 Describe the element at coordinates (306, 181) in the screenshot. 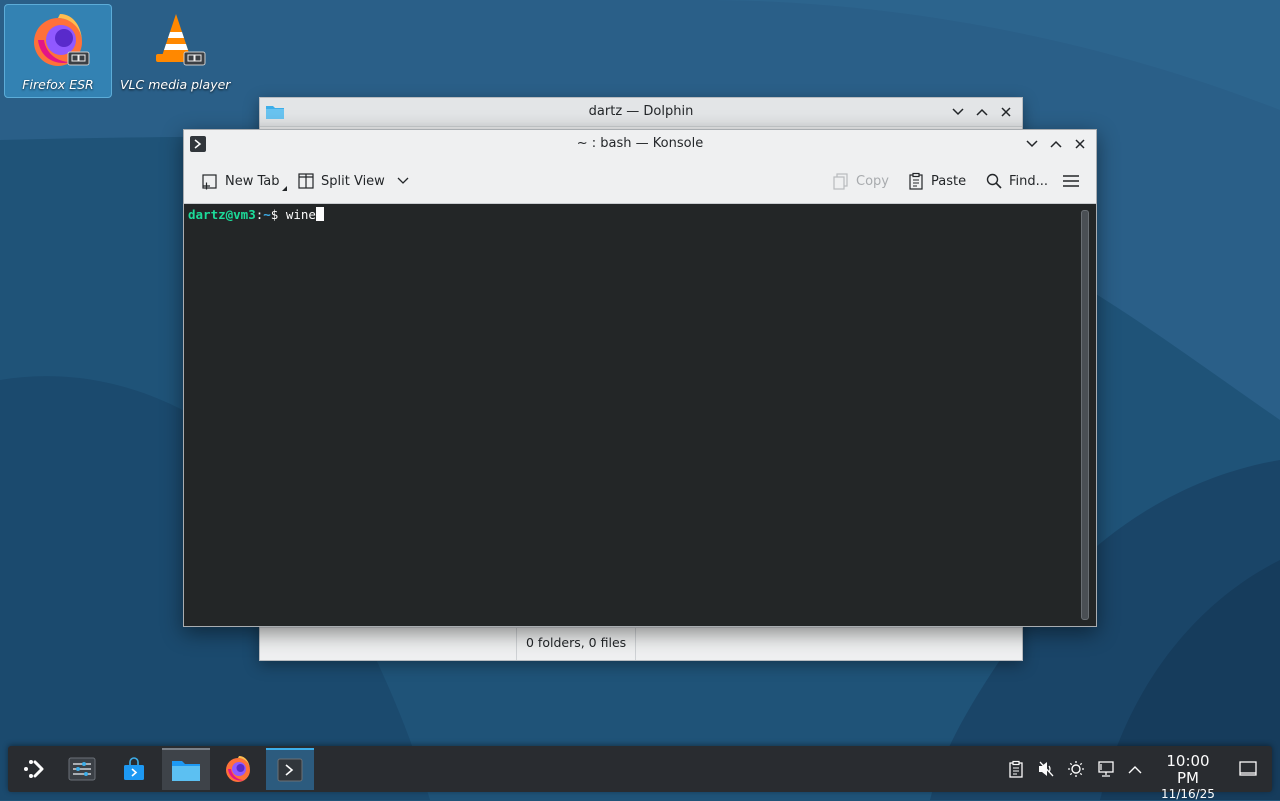

I see `split-view-icon` at that location.